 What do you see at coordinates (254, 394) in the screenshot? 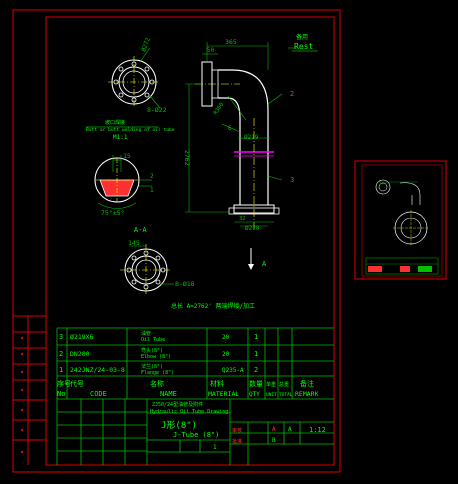
I see `hdr-en-4: QTY` at bounding box center [254, 394].